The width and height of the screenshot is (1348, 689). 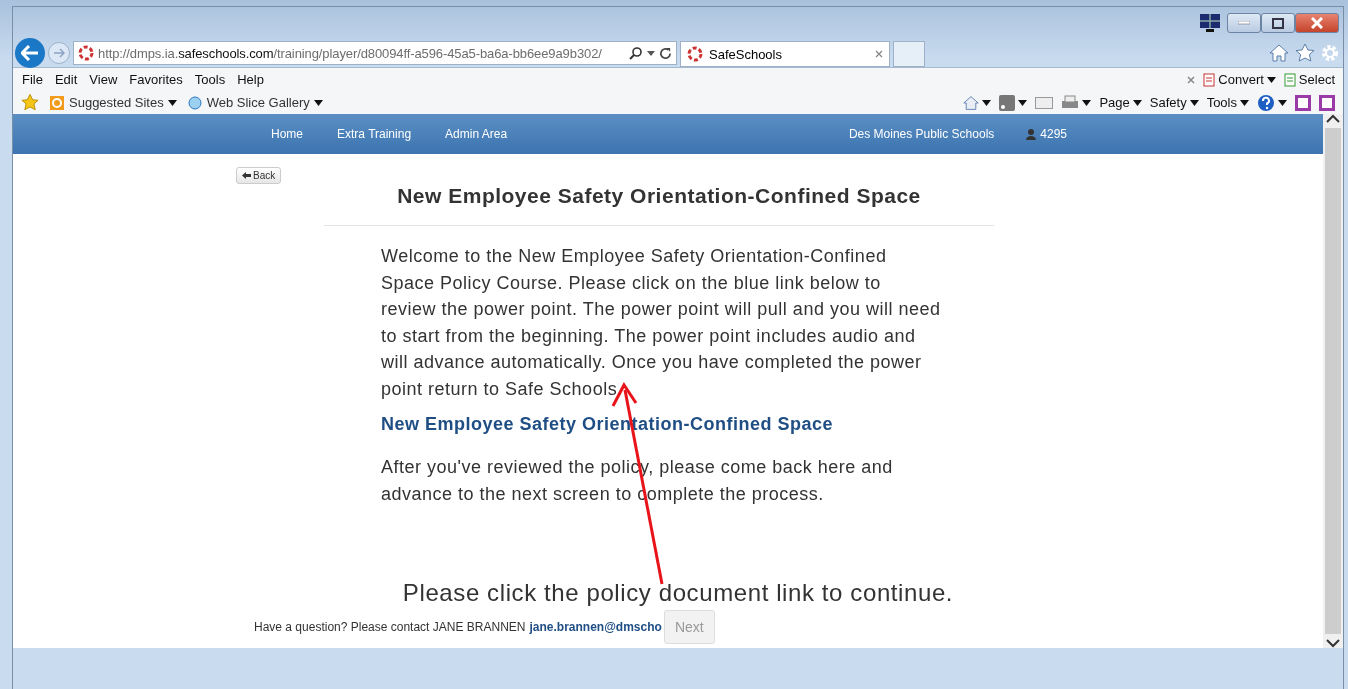 I want to click on nav-link: Extra Training, so click(x=374, y=134).